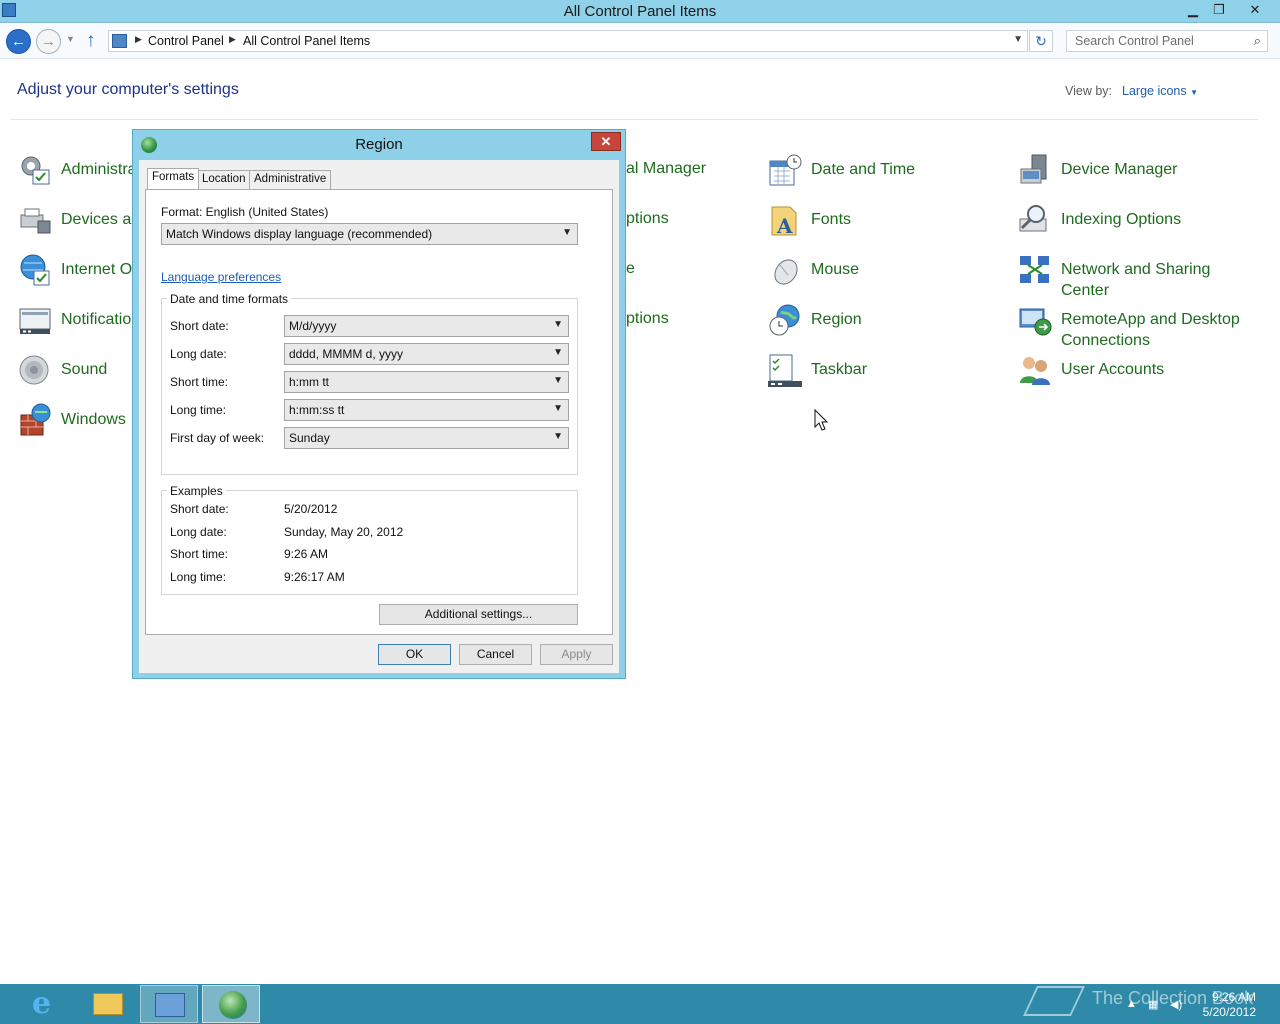  Describe the element at coordinates (878, 275) in the screenshot. I see `cp-item-mouse: Mouse` at that location.